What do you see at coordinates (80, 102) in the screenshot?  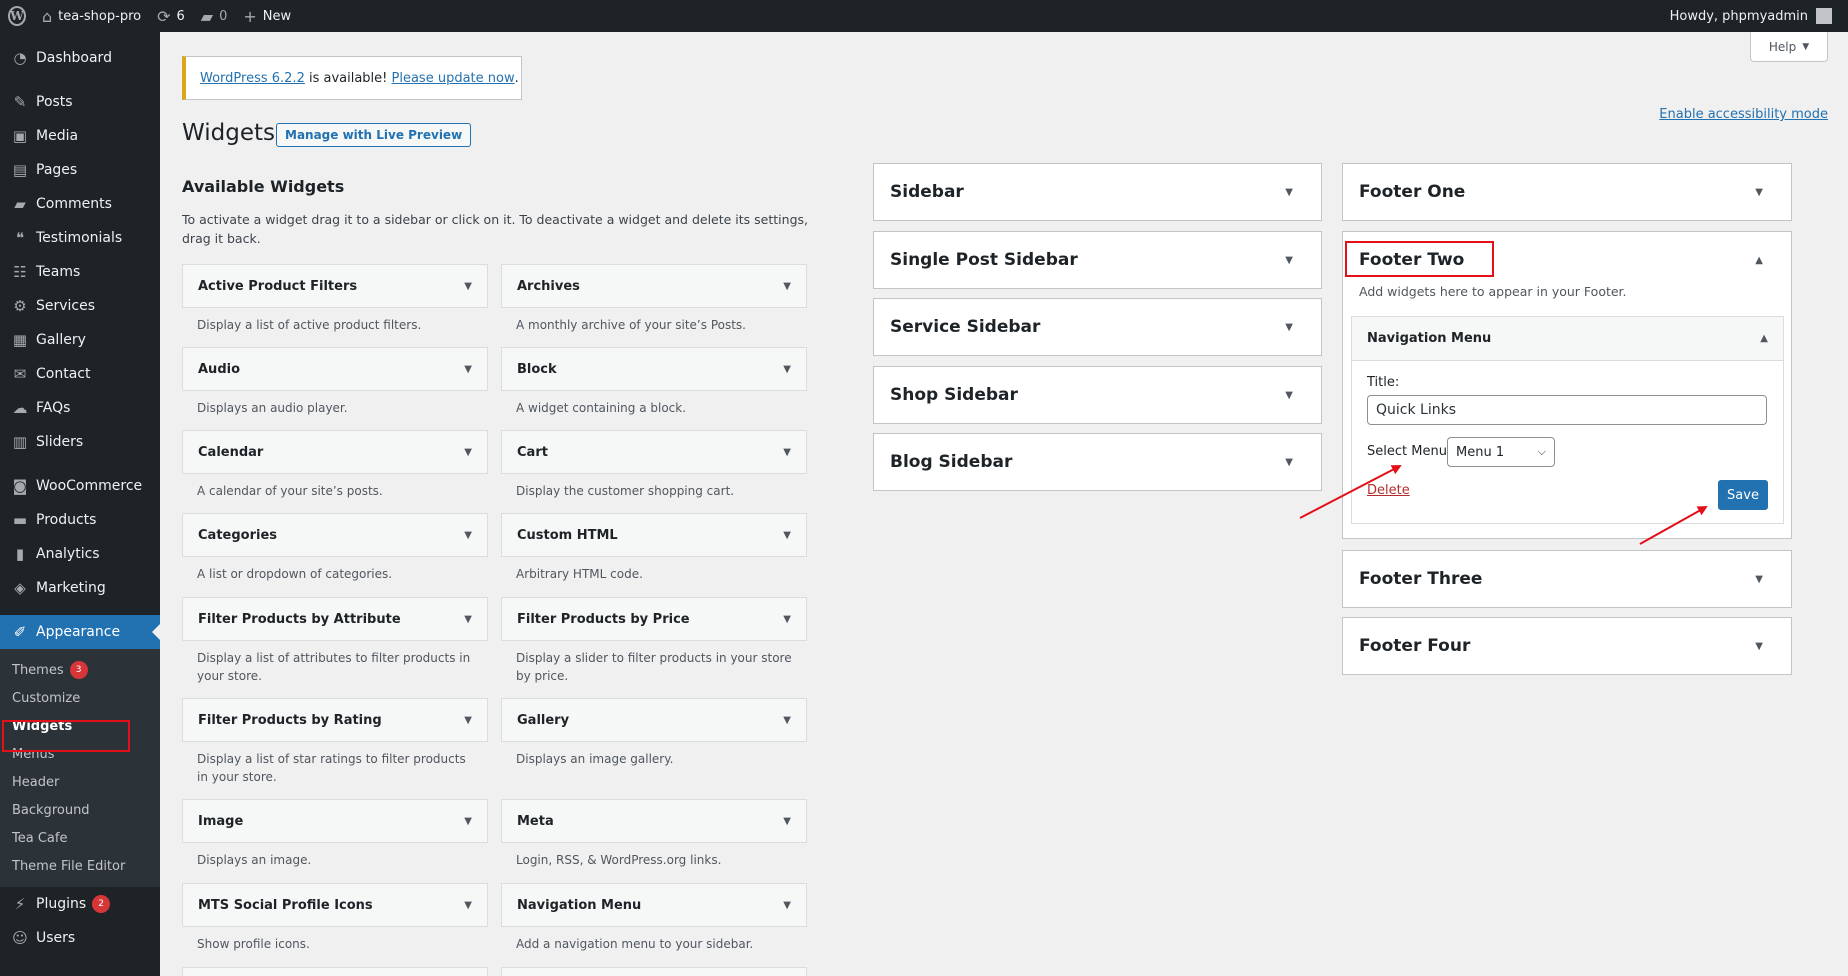 I see `sidebar-item-posts: ✎ Posts` at bounding box center [80, 102].